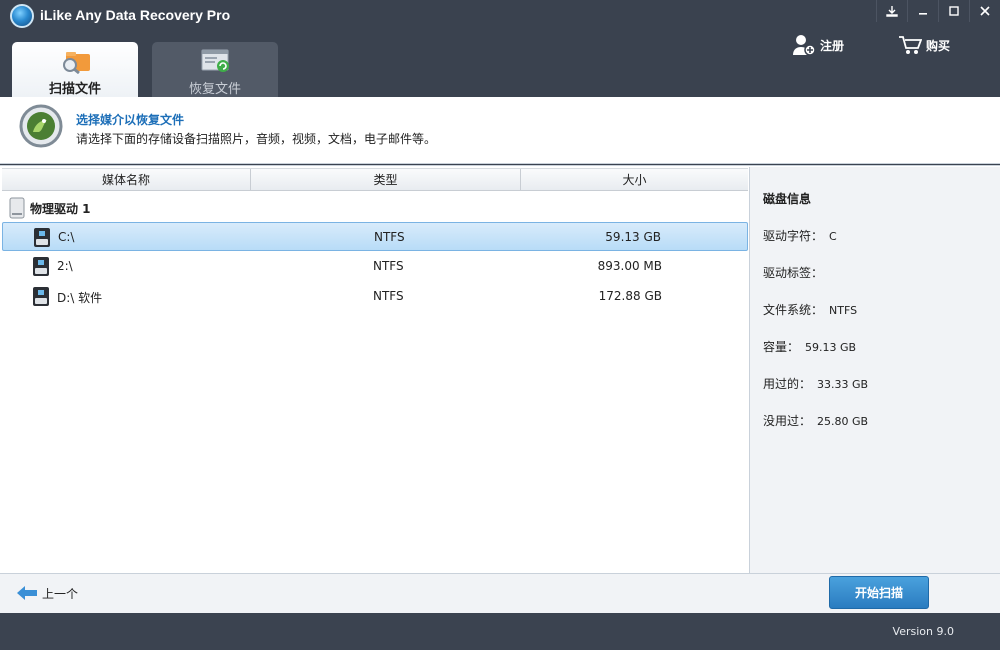  What do you see at coordinates (17, 208) in the screenshot?
I see `physical-disk-icon` at bounding box center [17, 208].